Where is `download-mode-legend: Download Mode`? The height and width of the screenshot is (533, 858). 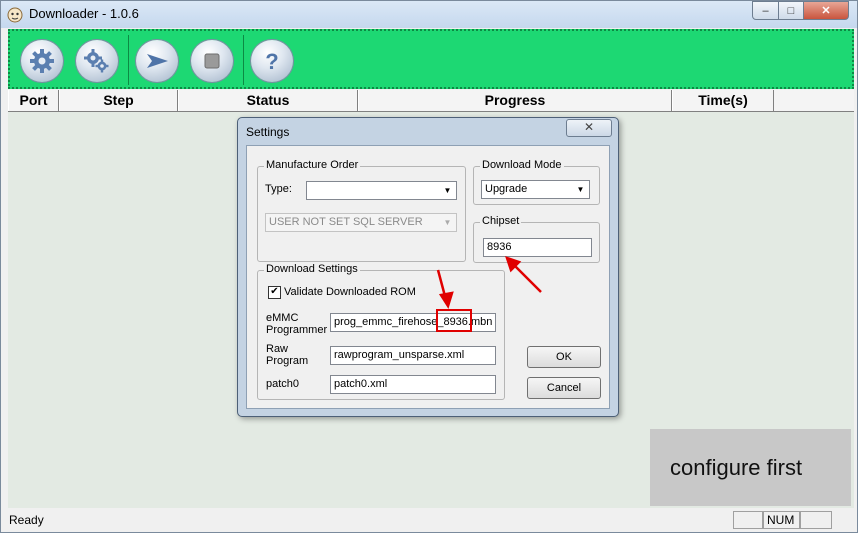 download-mode-legend: Download Mode is located at coordinates (522, 165).